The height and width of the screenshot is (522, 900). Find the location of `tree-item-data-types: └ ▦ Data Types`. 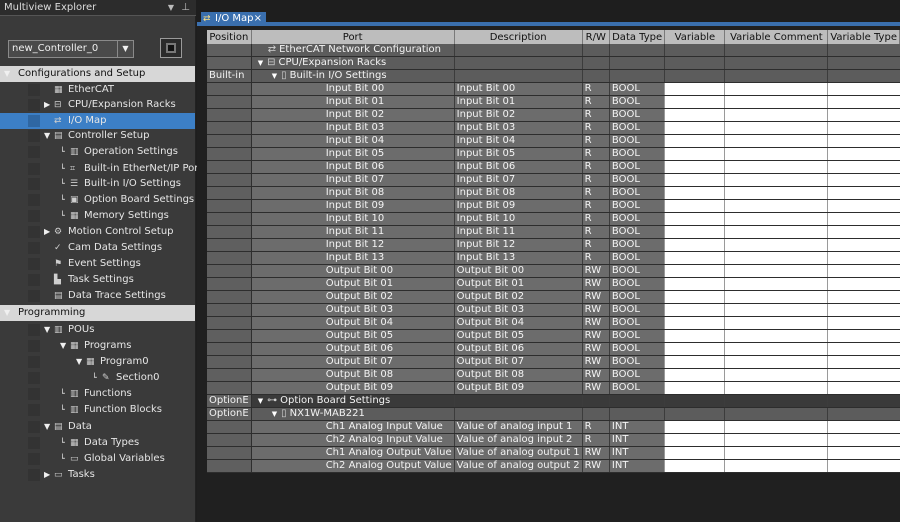

tree-item-data-types: └ ▦ Data Types is located at coordinates (97, 443).